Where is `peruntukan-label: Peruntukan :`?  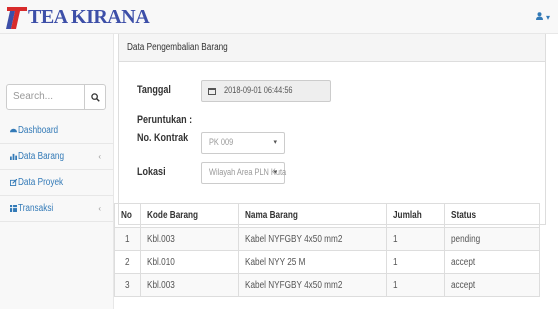
peruntukan-label: Peruntukan : is located at coordinates (165, 120).